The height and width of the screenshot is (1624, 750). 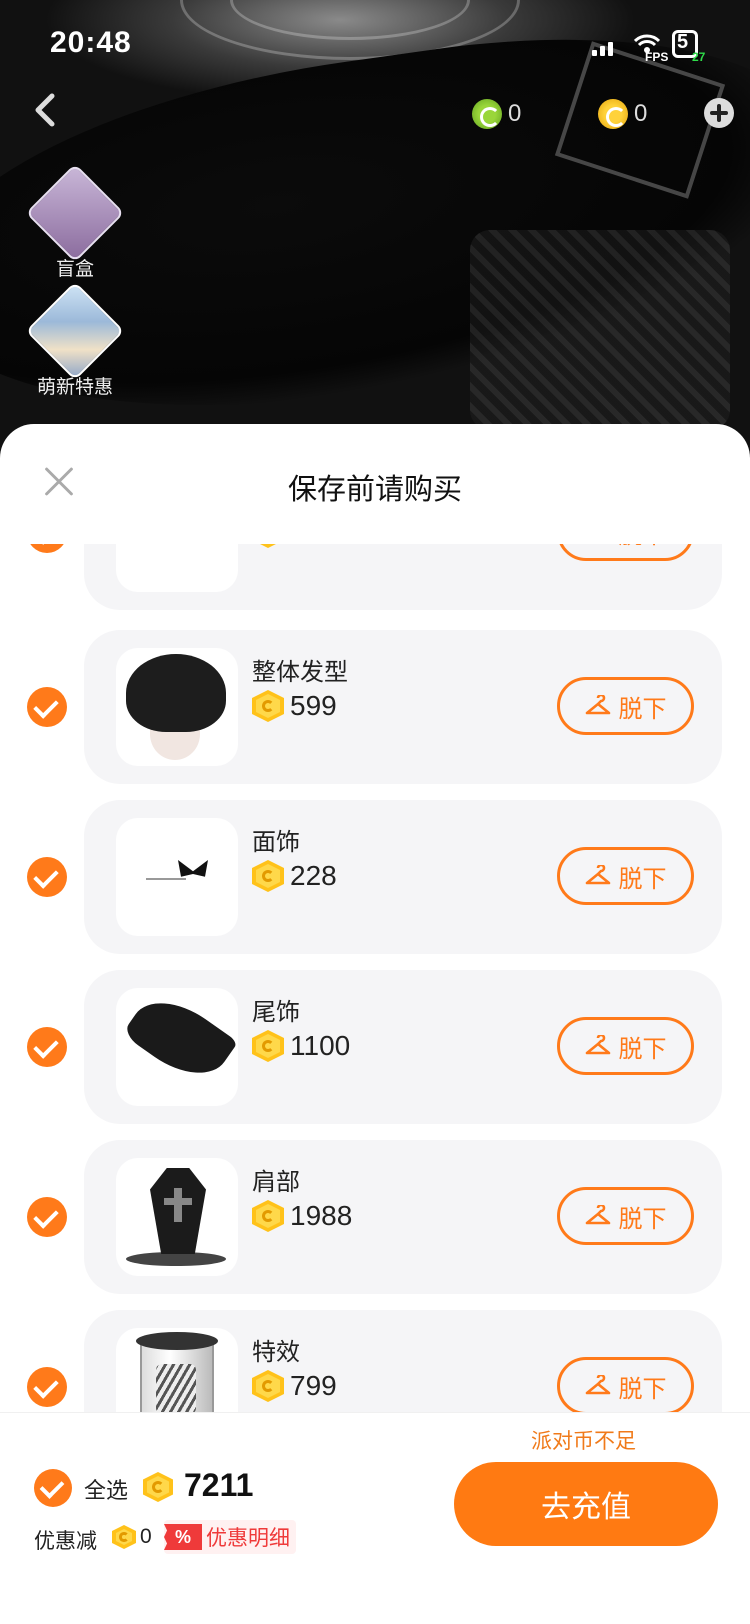 What do you see at coordinates (375, 1217) in the screenshot?
I see `list-item: 肩部 1988 脱下` at bounding box center [375, 1217].